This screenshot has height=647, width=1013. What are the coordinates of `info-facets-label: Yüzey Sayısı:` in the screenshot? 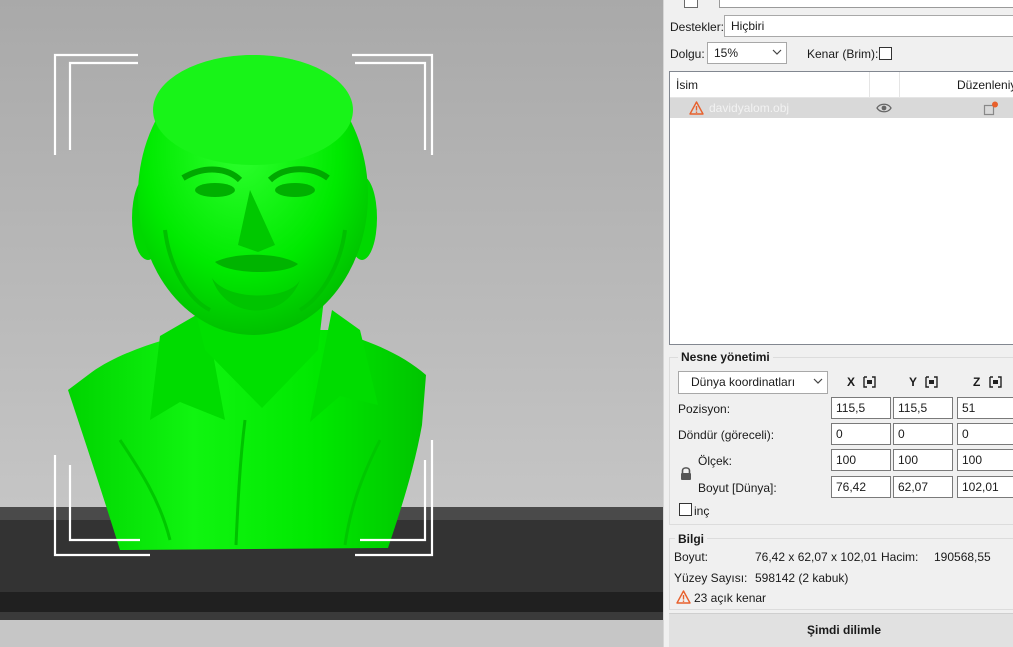 It's located at (711, 578).